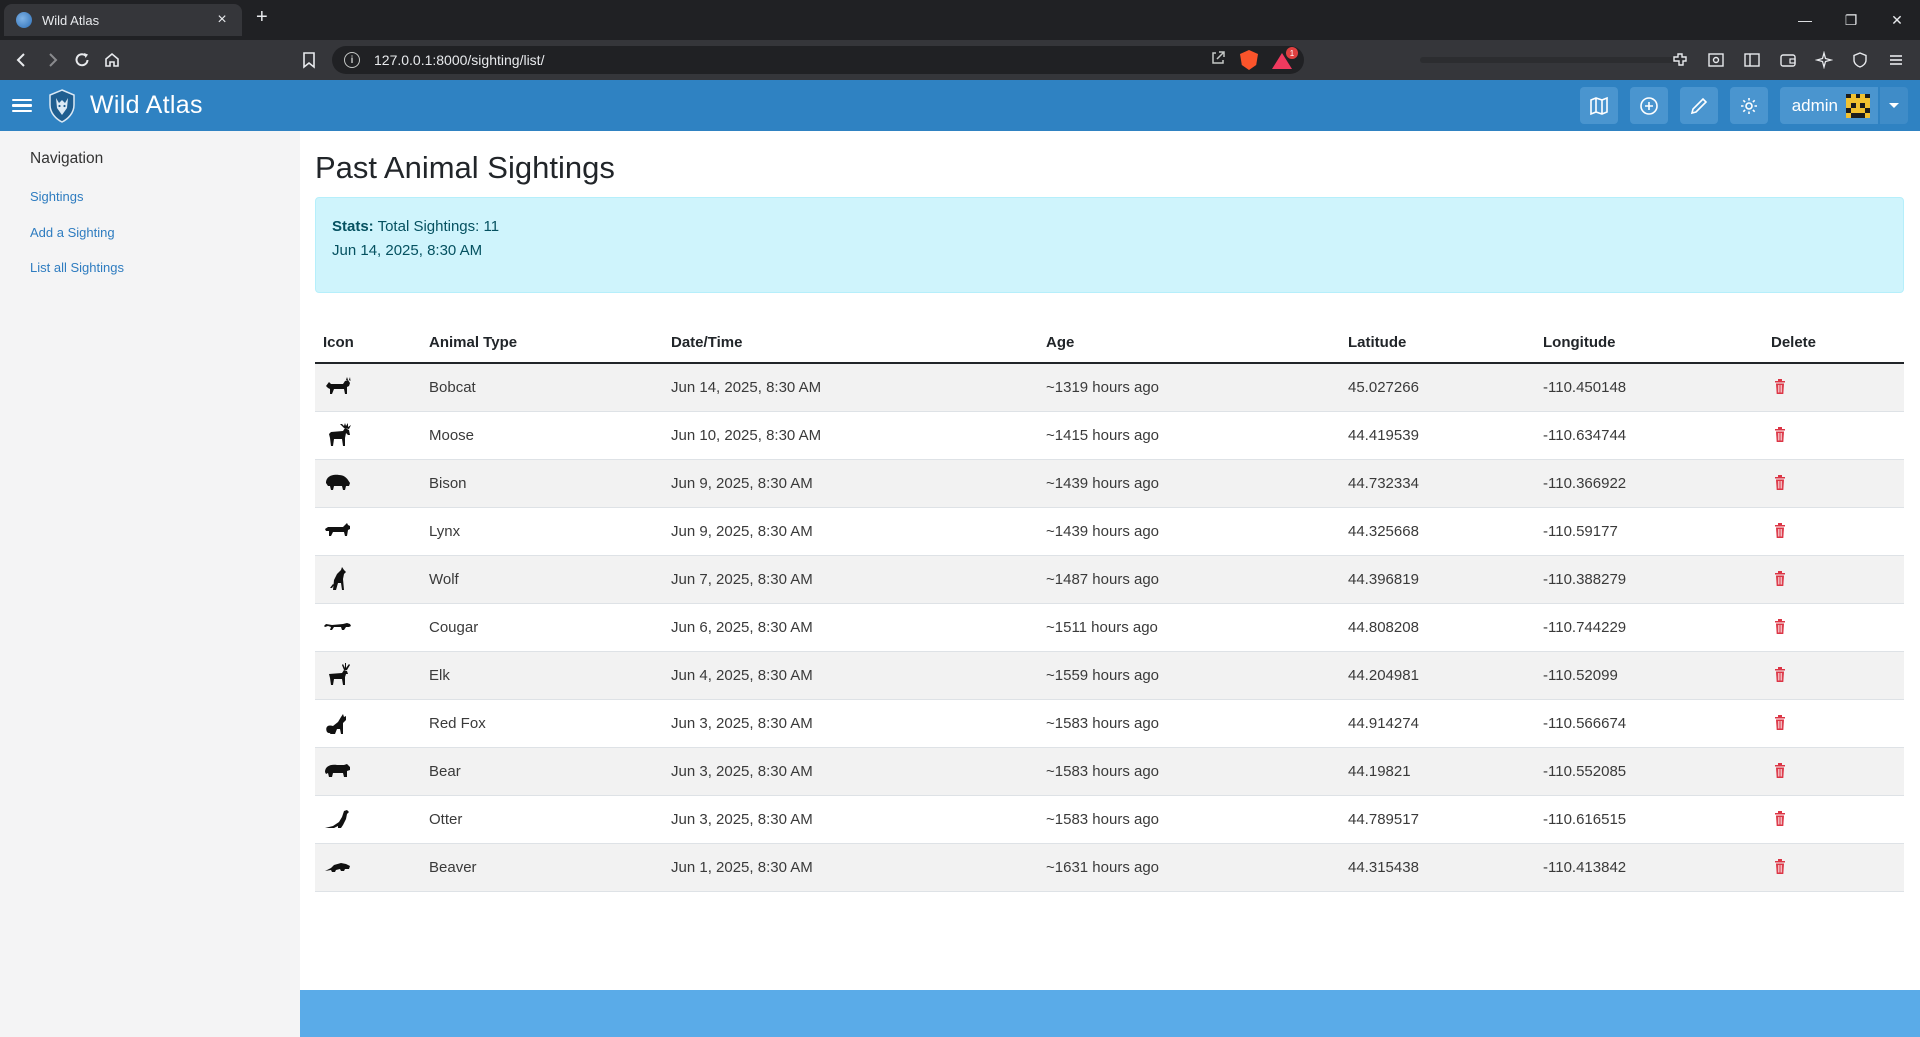  I want to click on address-bar: i 127.0.0.1:8000/sighting/list/ 1, so click(818, 60).